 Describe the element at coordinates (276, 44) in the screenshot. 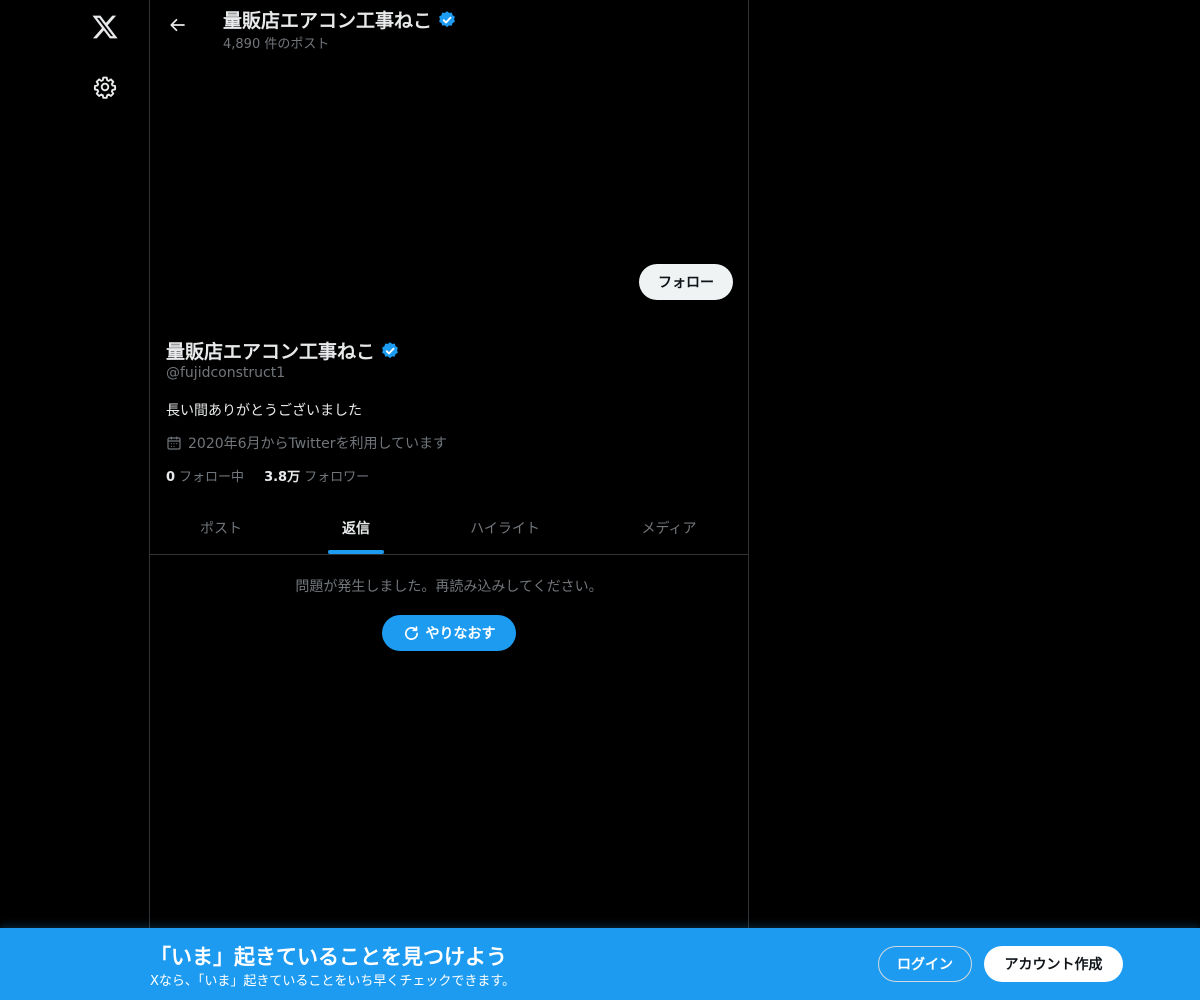

I see `post-count: 4,890 件のポスト` at that location.